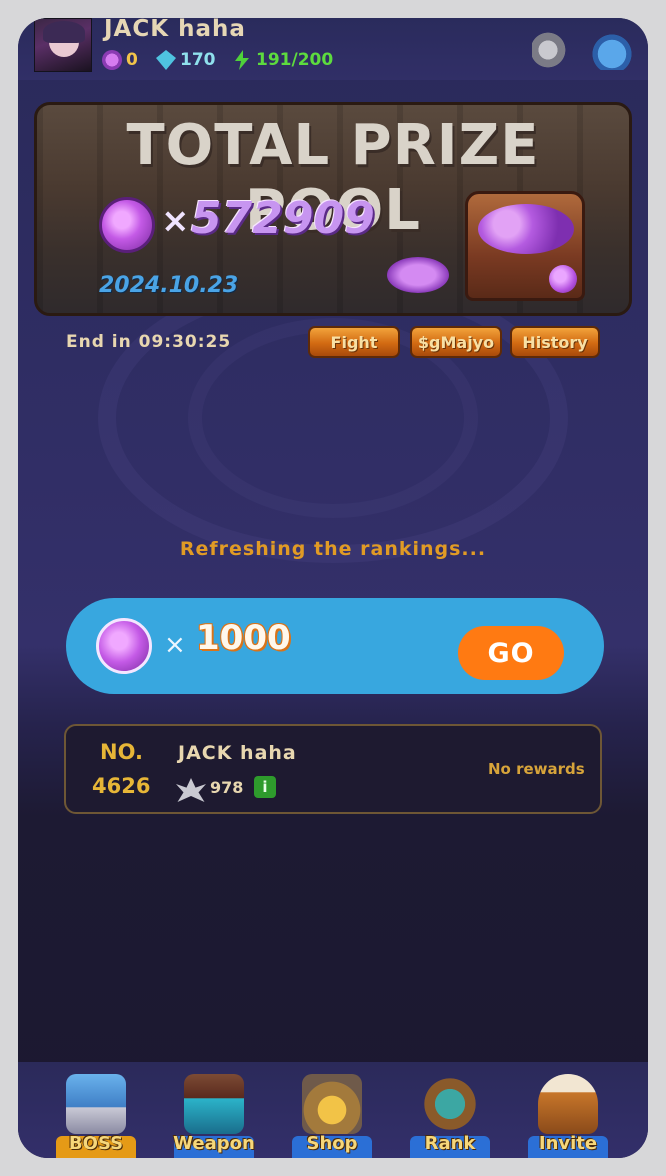  Describe the element at coordinates (511, 653) in the screenshot. I see `go-button: GO` at that location.